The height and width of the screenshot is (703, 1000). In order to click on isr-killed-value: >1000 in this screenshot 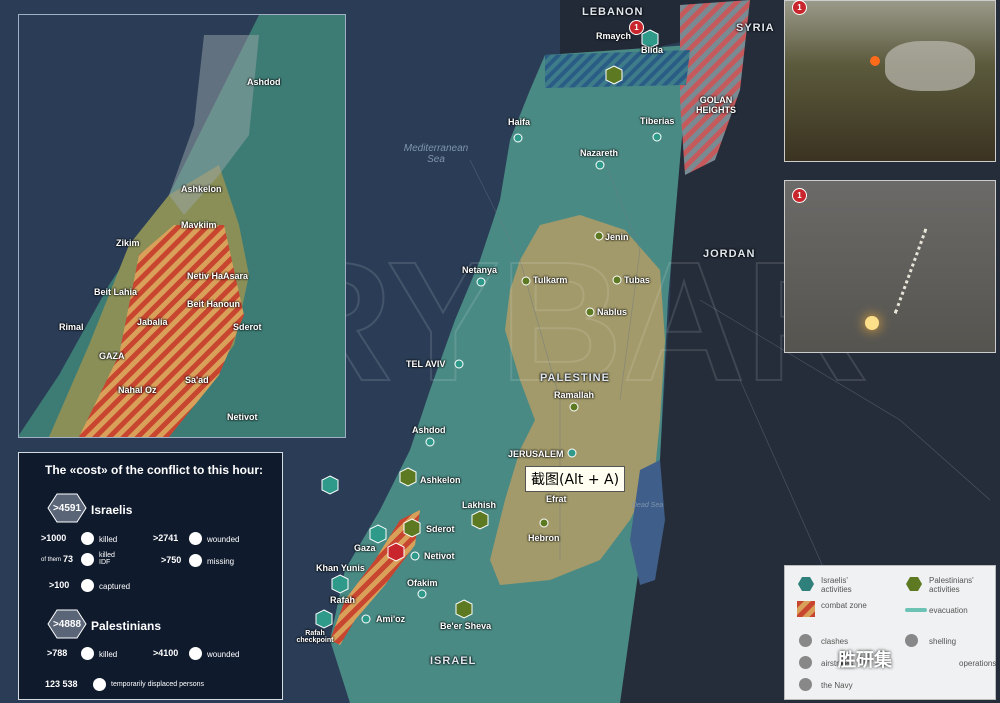, I will do `click(54, 538)`.